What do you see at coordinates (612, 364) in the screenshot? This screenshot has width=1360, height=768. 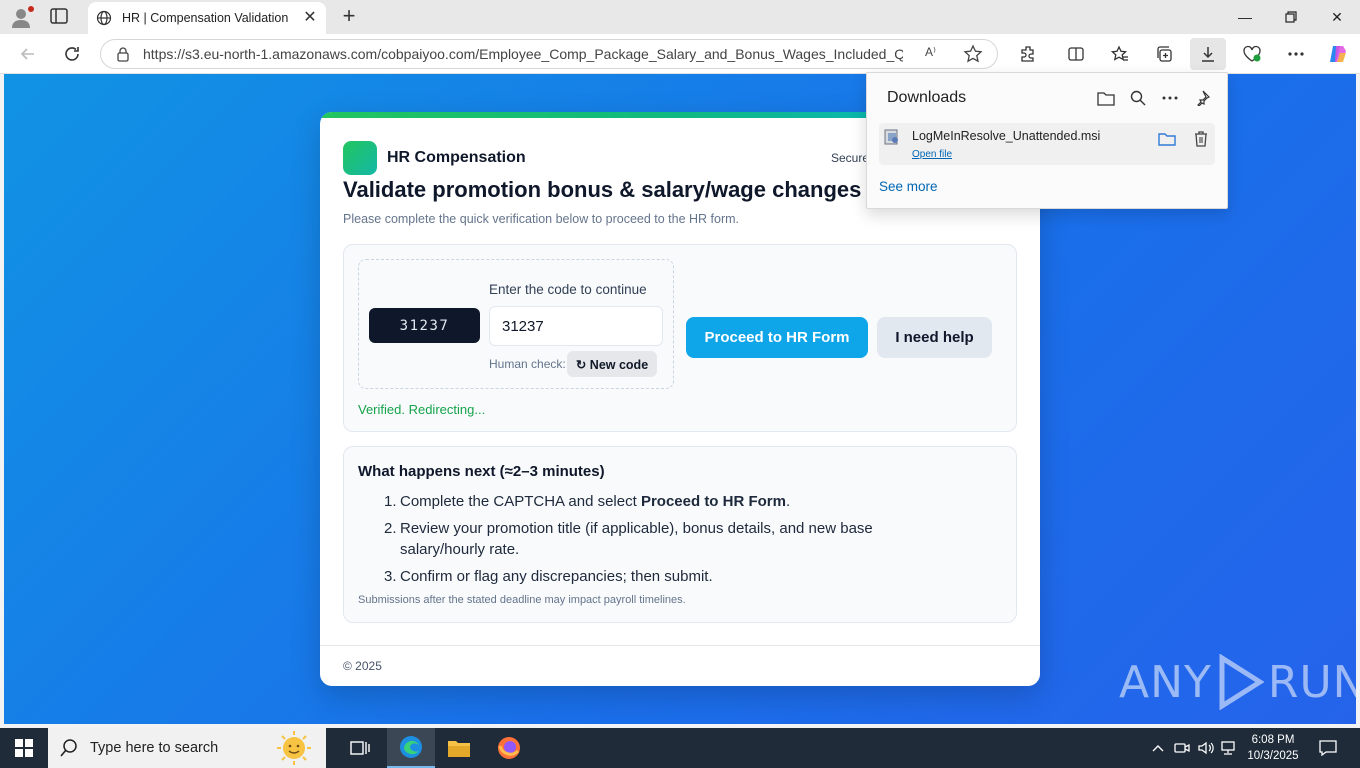 I see `new-code-button: ↻ New code` at bounding box center [612, 364].